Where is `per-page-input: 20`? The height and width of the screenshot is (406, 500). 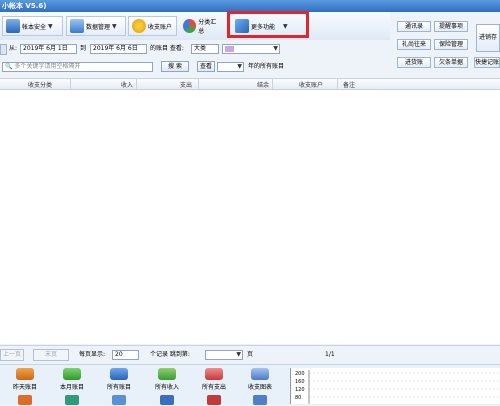 per-page-input: 20 is located at coordinates (125, 355).